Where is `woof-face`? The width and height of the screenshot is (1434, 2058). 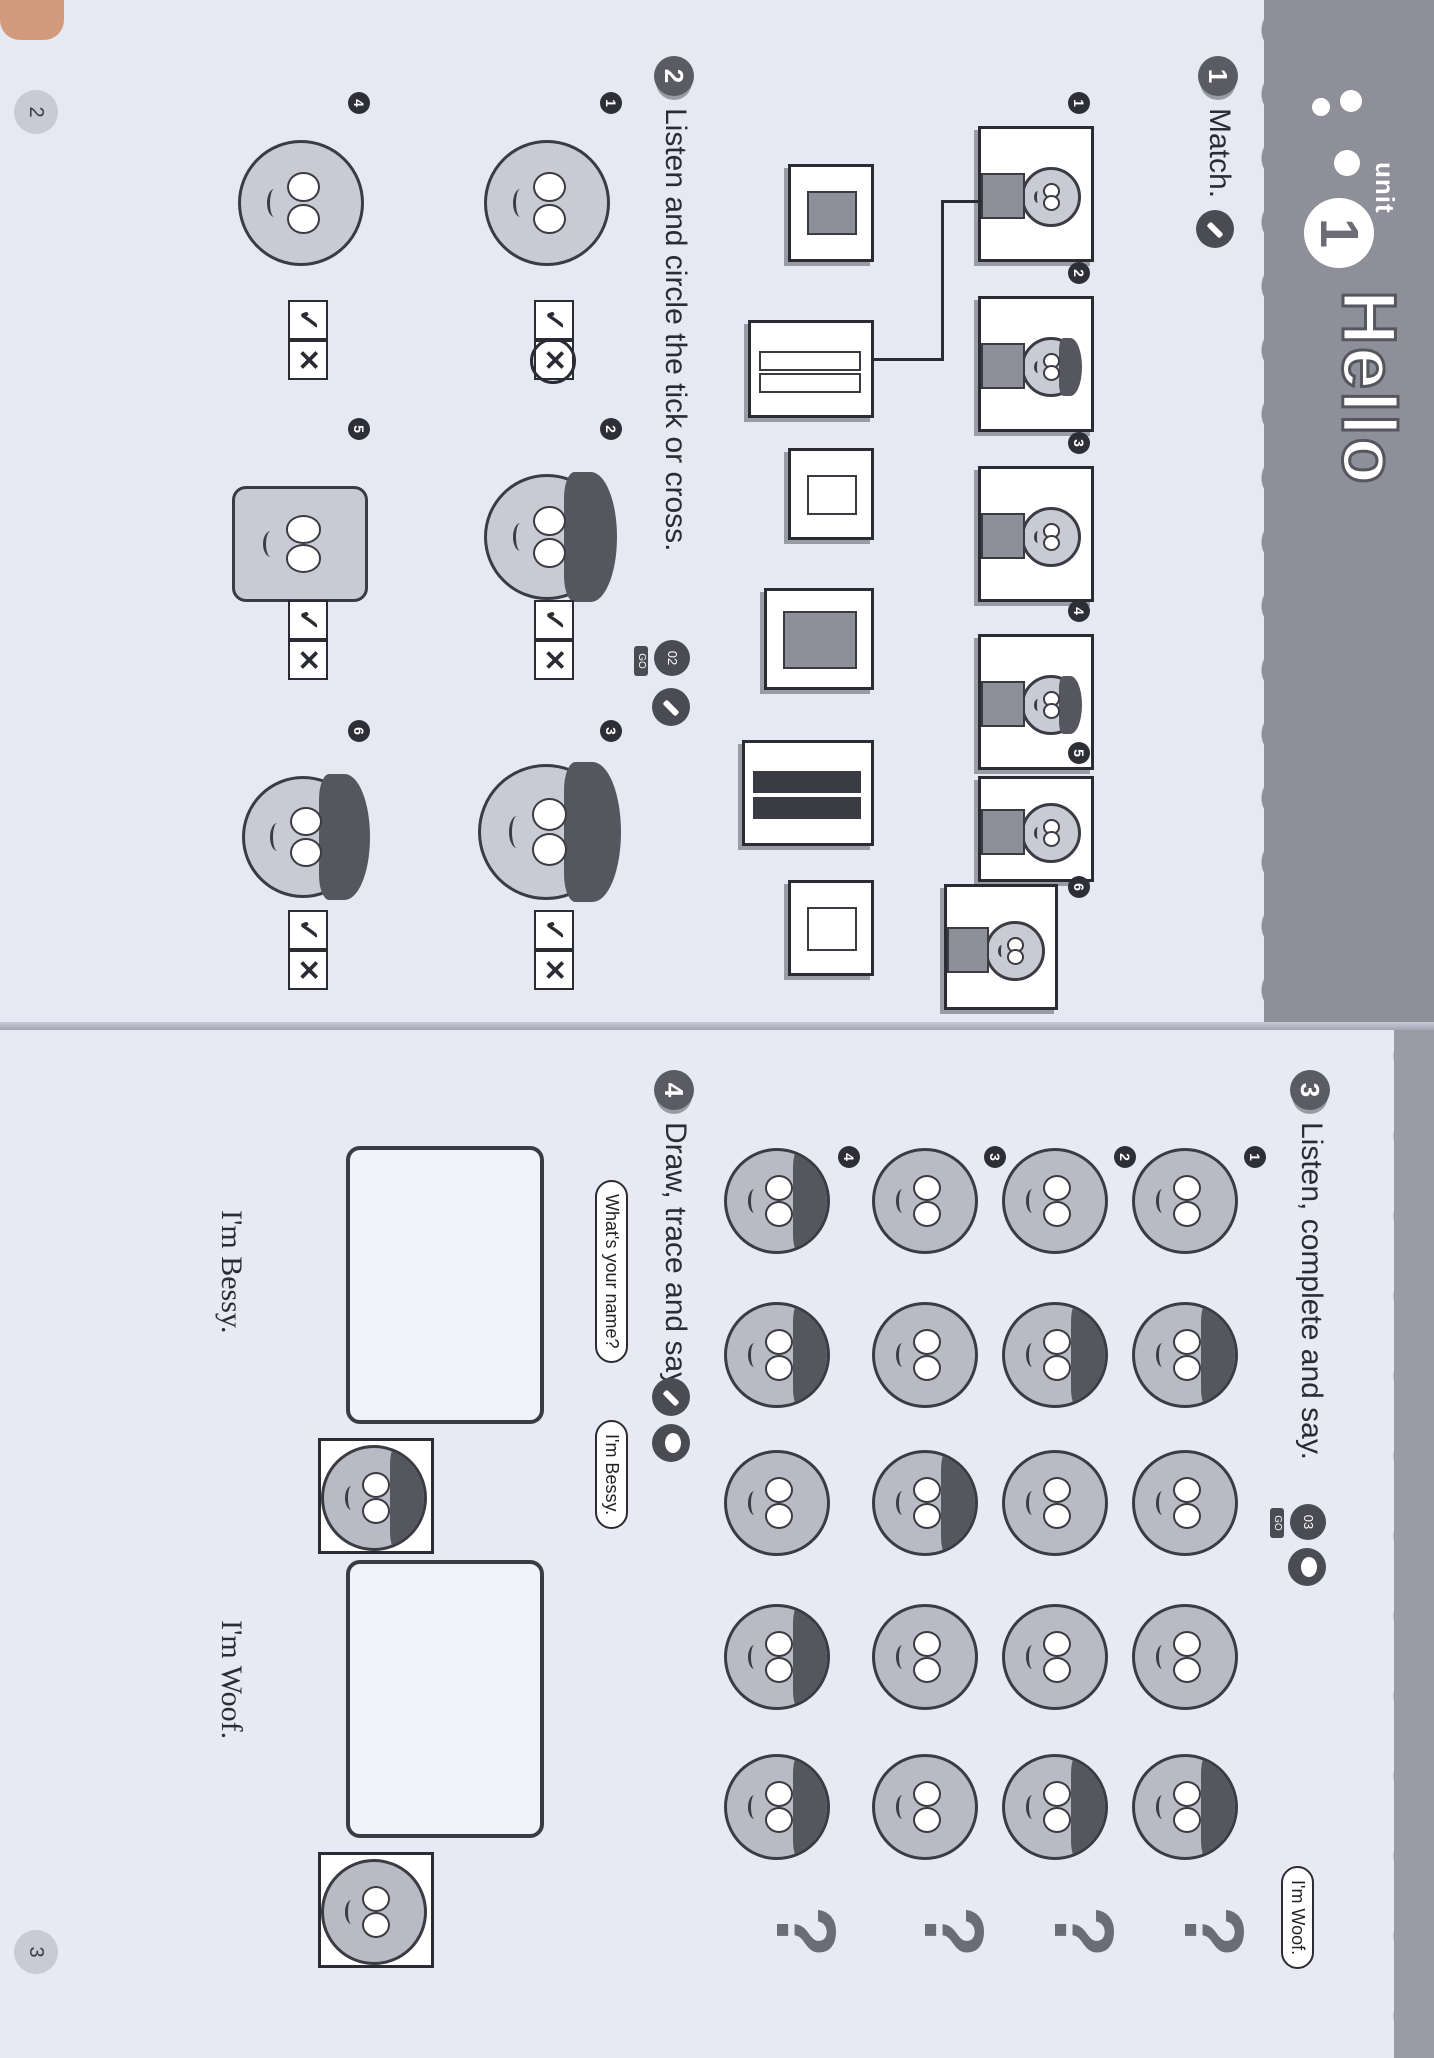 woof-face is located at coordinates (374, 1912).